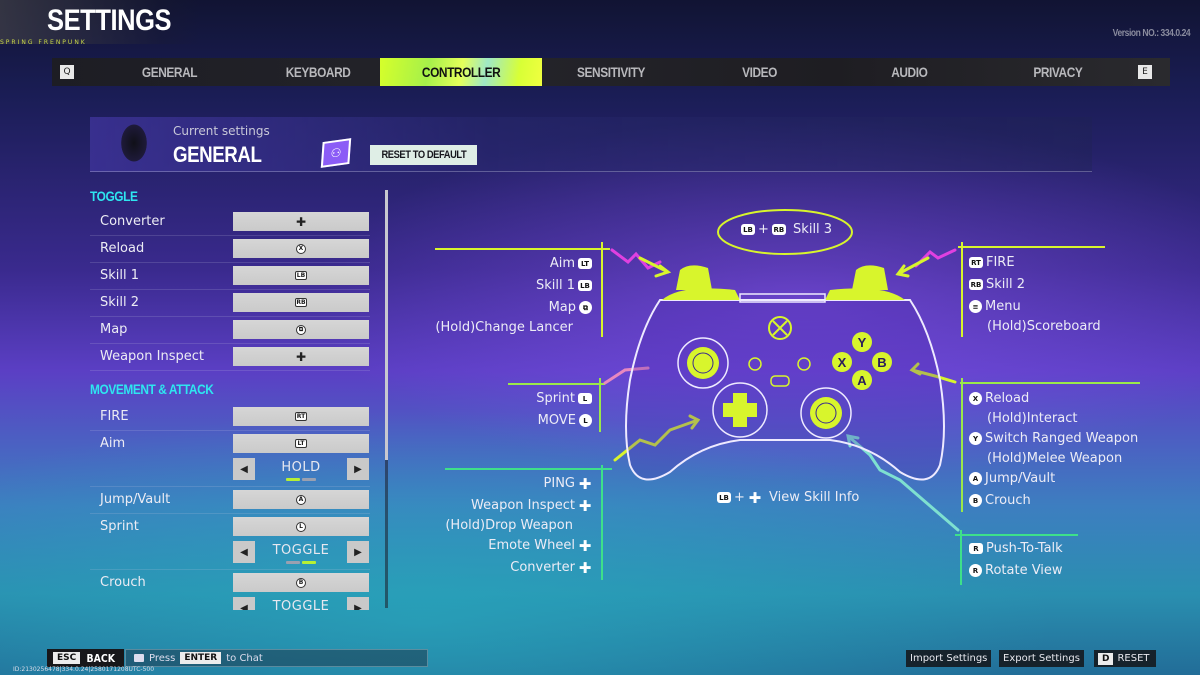  What do you see at coordinates (585, 307) in the screenshot?
I see `view-button-icon: ⧉` at bounding box center [585, 307].